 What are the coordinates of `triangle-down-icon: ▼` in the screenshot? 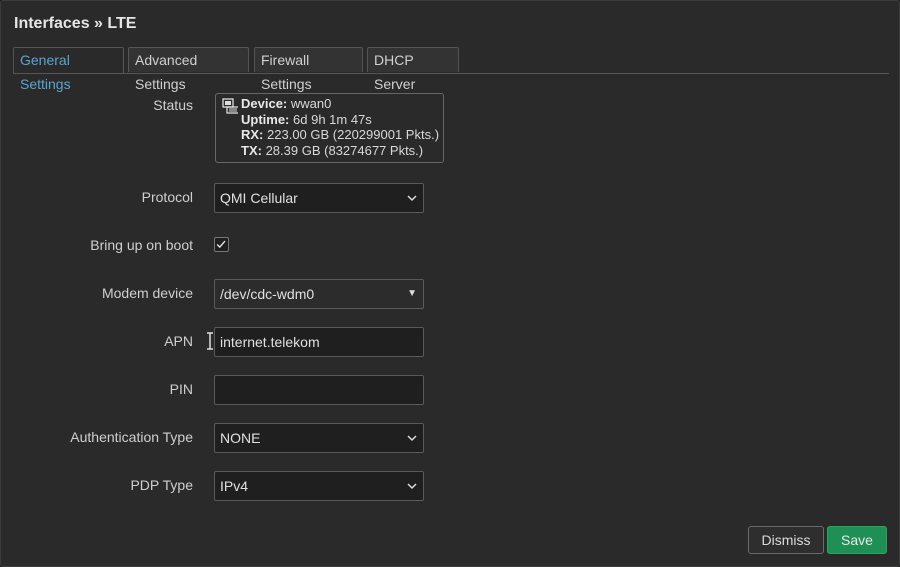 It's located at (412, 293).